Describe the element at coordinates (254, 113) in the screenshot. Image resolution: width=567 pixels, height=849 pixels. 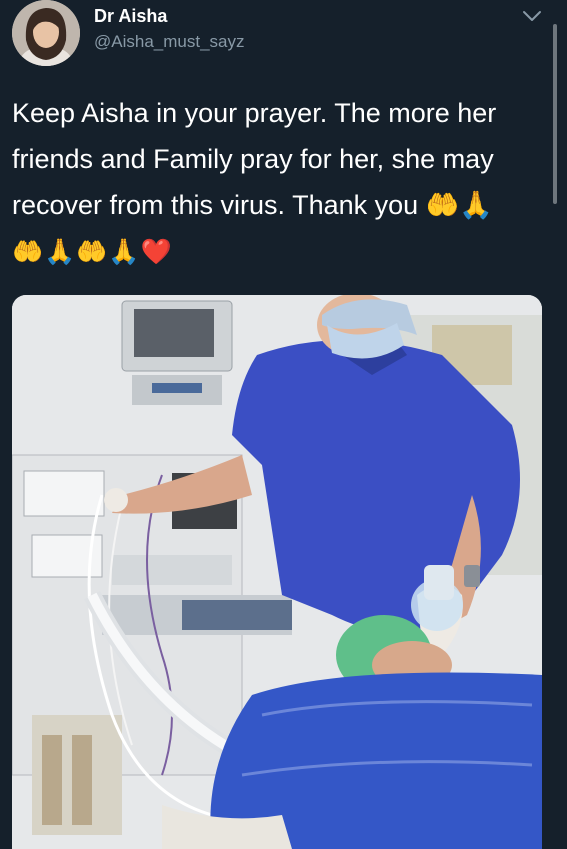
I see `tweet-text-line: Keep Aisha in your prayer. The more her` at that location.